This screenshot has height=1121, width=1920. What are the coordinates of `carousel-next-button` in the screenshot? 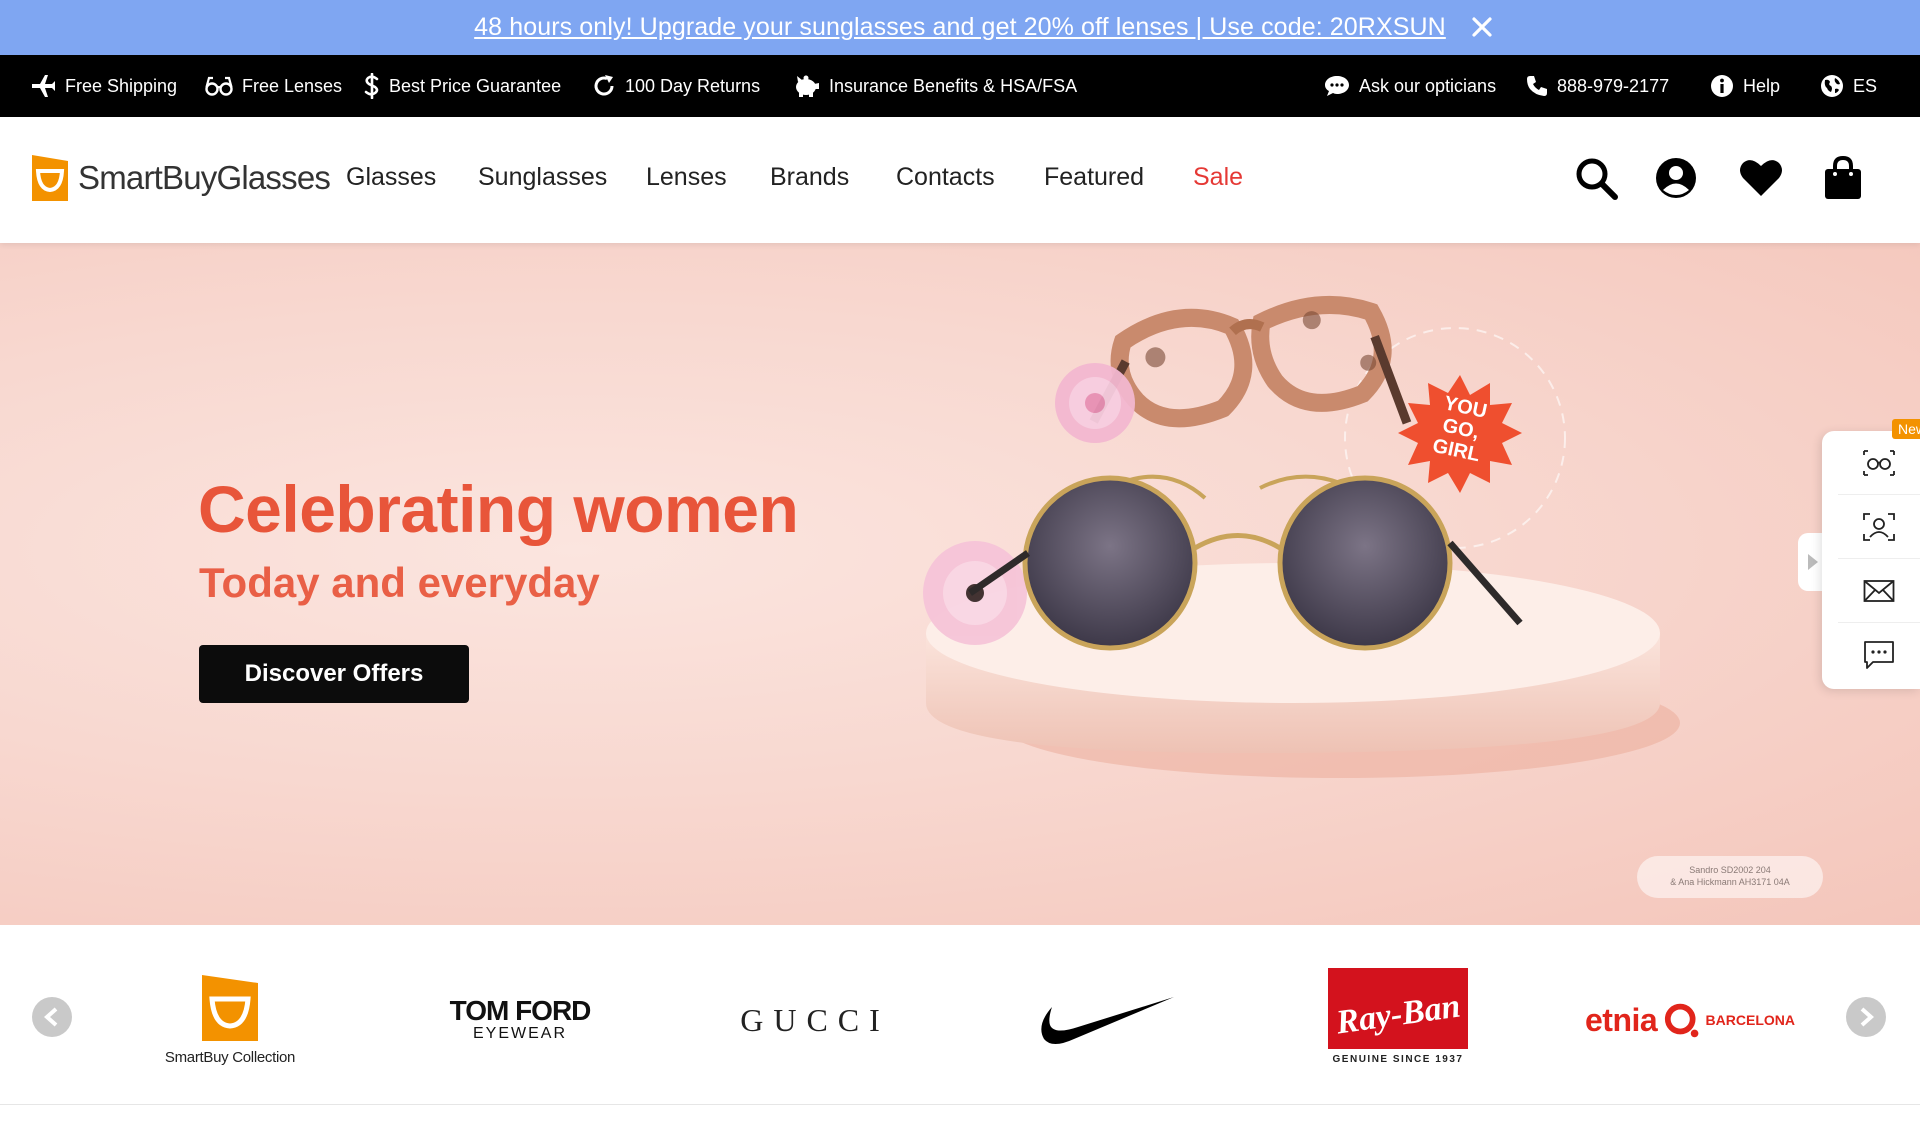 It's located at (1866, 1017).